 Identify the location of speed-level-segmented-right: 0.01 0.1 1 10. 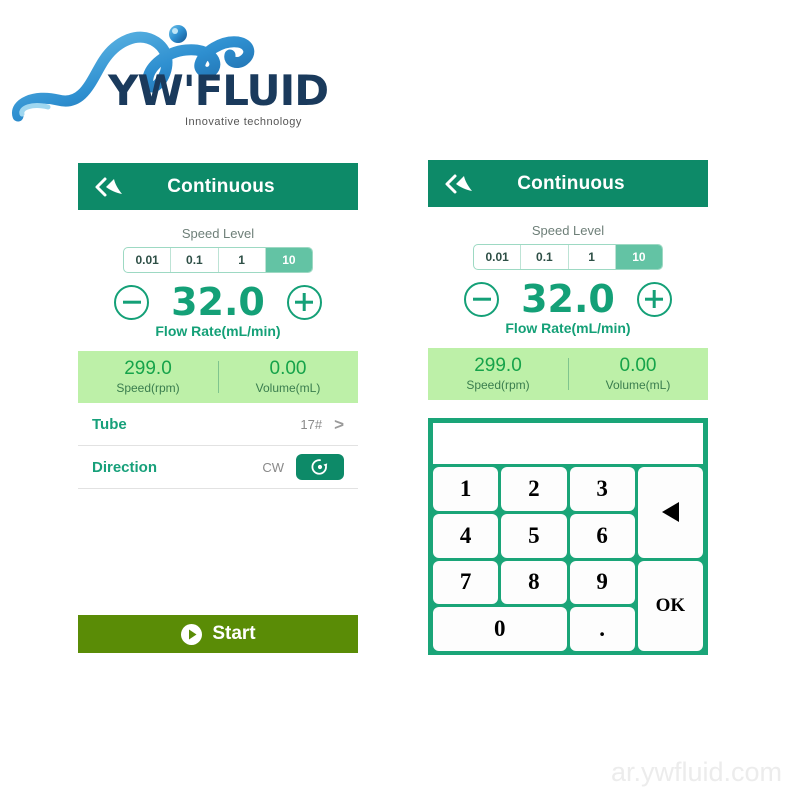
(568, 257).